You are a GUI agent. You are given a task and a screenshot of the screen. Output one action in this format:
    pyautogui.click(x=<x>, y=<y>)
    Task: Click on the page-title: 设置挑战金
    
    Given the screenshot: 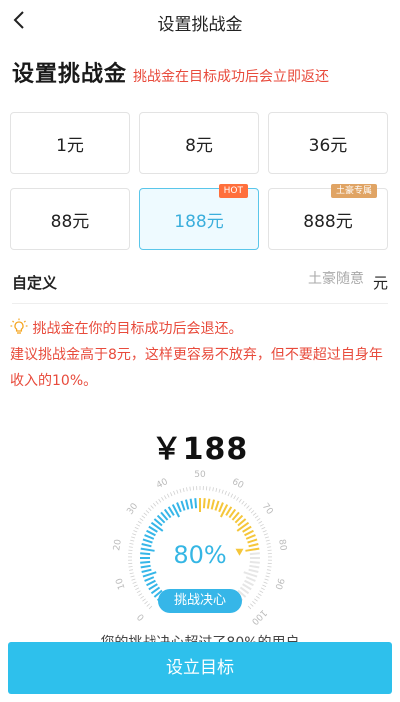 What is the action you would take?
    pyautogui.click(x=70, y=74)
    